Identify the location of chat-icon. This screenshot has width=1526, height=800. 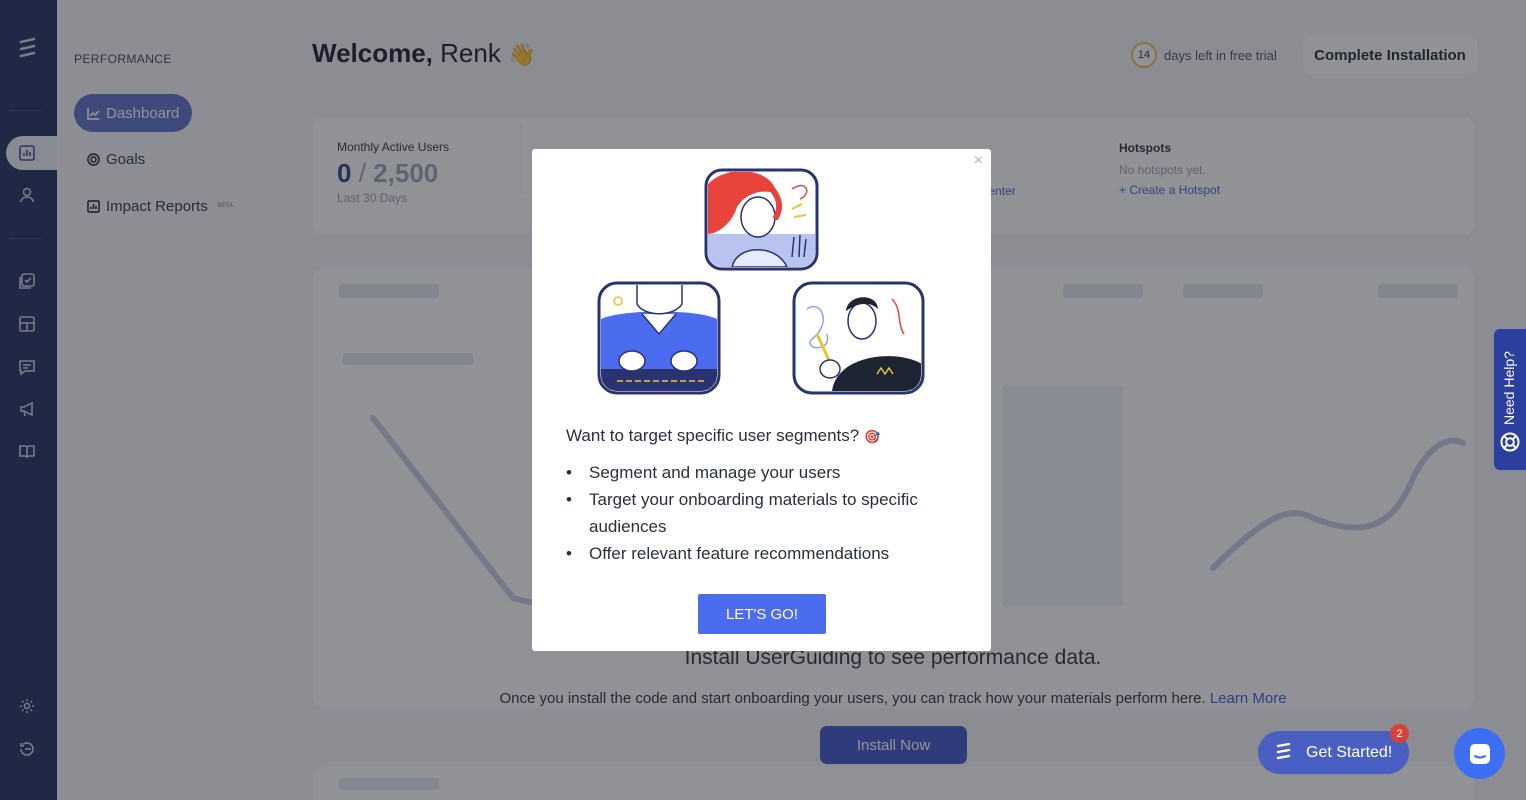
(1479, 753).